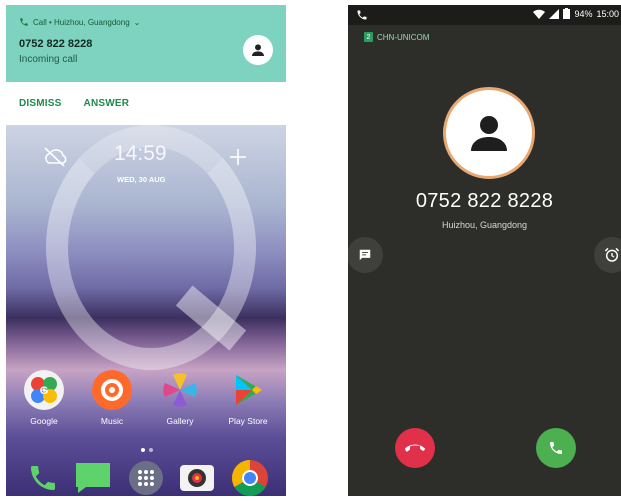 The height and width of the screenshot is (501, 621). I want to click on notification-header-text: Call • Huizhou, Guangdong, so click(81, 22).